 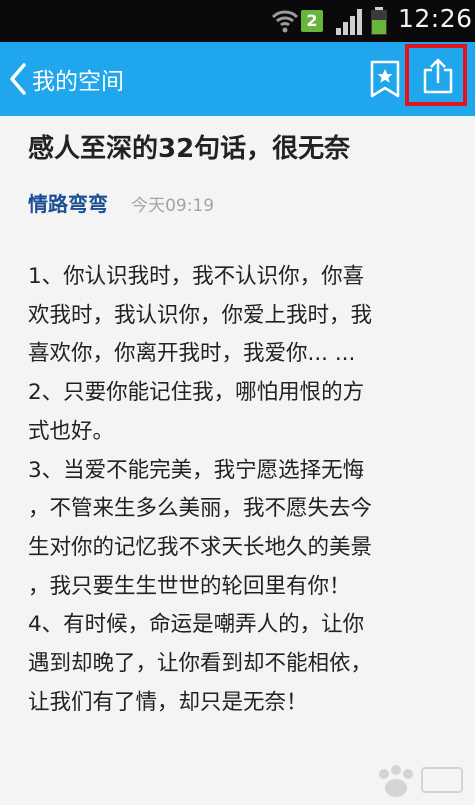 I want to click on status-bar: 2 12:26, so click(x=237, y=21).